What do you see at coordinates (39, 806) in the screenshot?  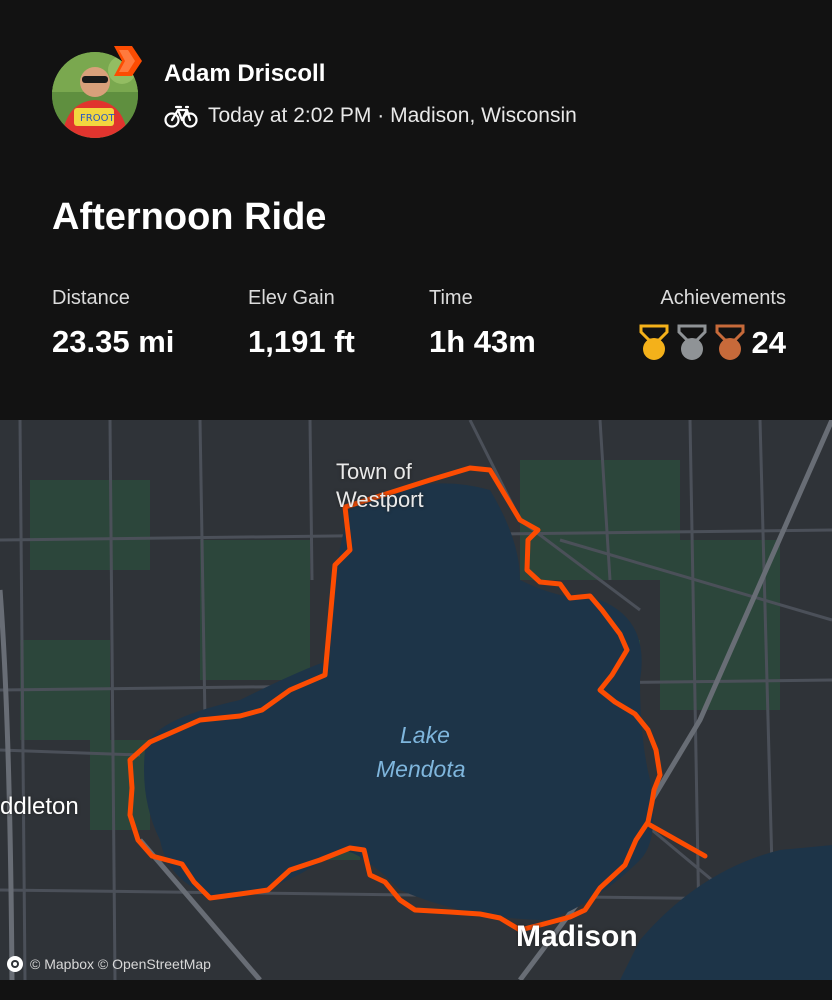 I see `label-middleton: ddleton` at bounding box center [39, 806].